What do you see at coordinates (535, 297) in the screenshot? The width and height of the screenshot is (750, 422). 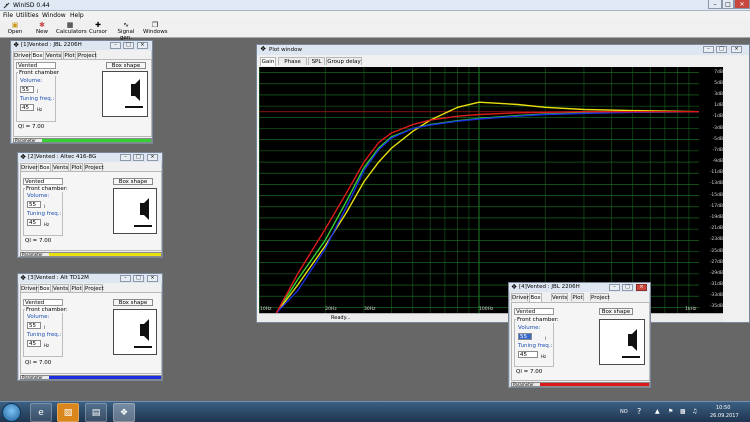 I see `tab-box: Box` at bounding box center [535, 297].